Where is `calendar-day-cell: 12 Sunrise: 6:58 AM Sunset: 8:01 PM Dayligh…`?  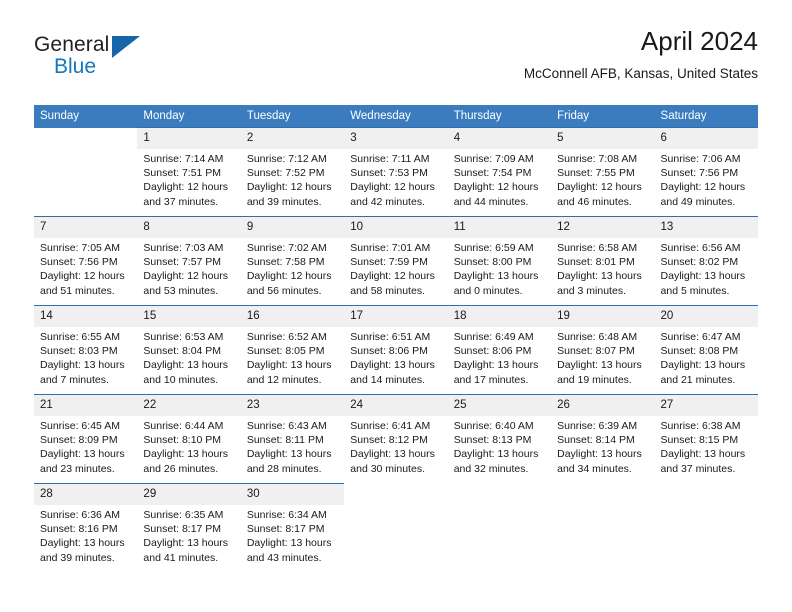 calendar-day-cell: 12 Sunrise: 6:58 AM Sunset: 8:01 PM Dayligh… is located at coordinates (603, 261).